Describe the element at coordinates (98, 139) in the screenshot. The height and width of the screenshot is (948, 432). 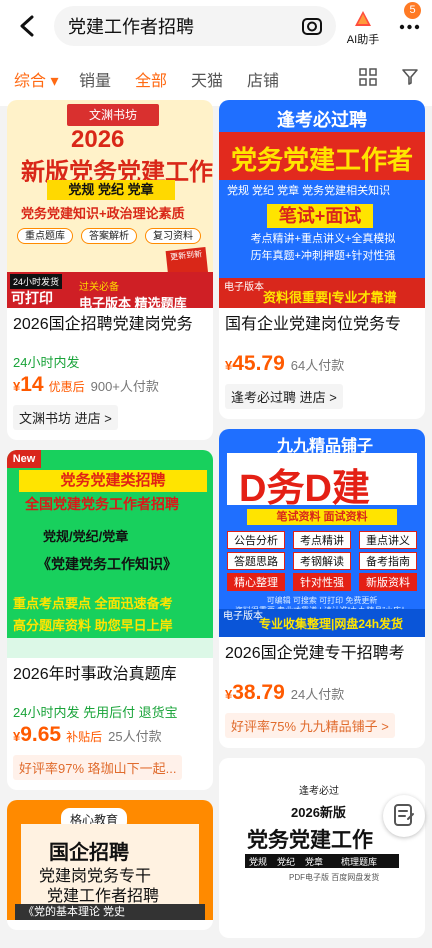
I see `poster-year: 2026` at that location.